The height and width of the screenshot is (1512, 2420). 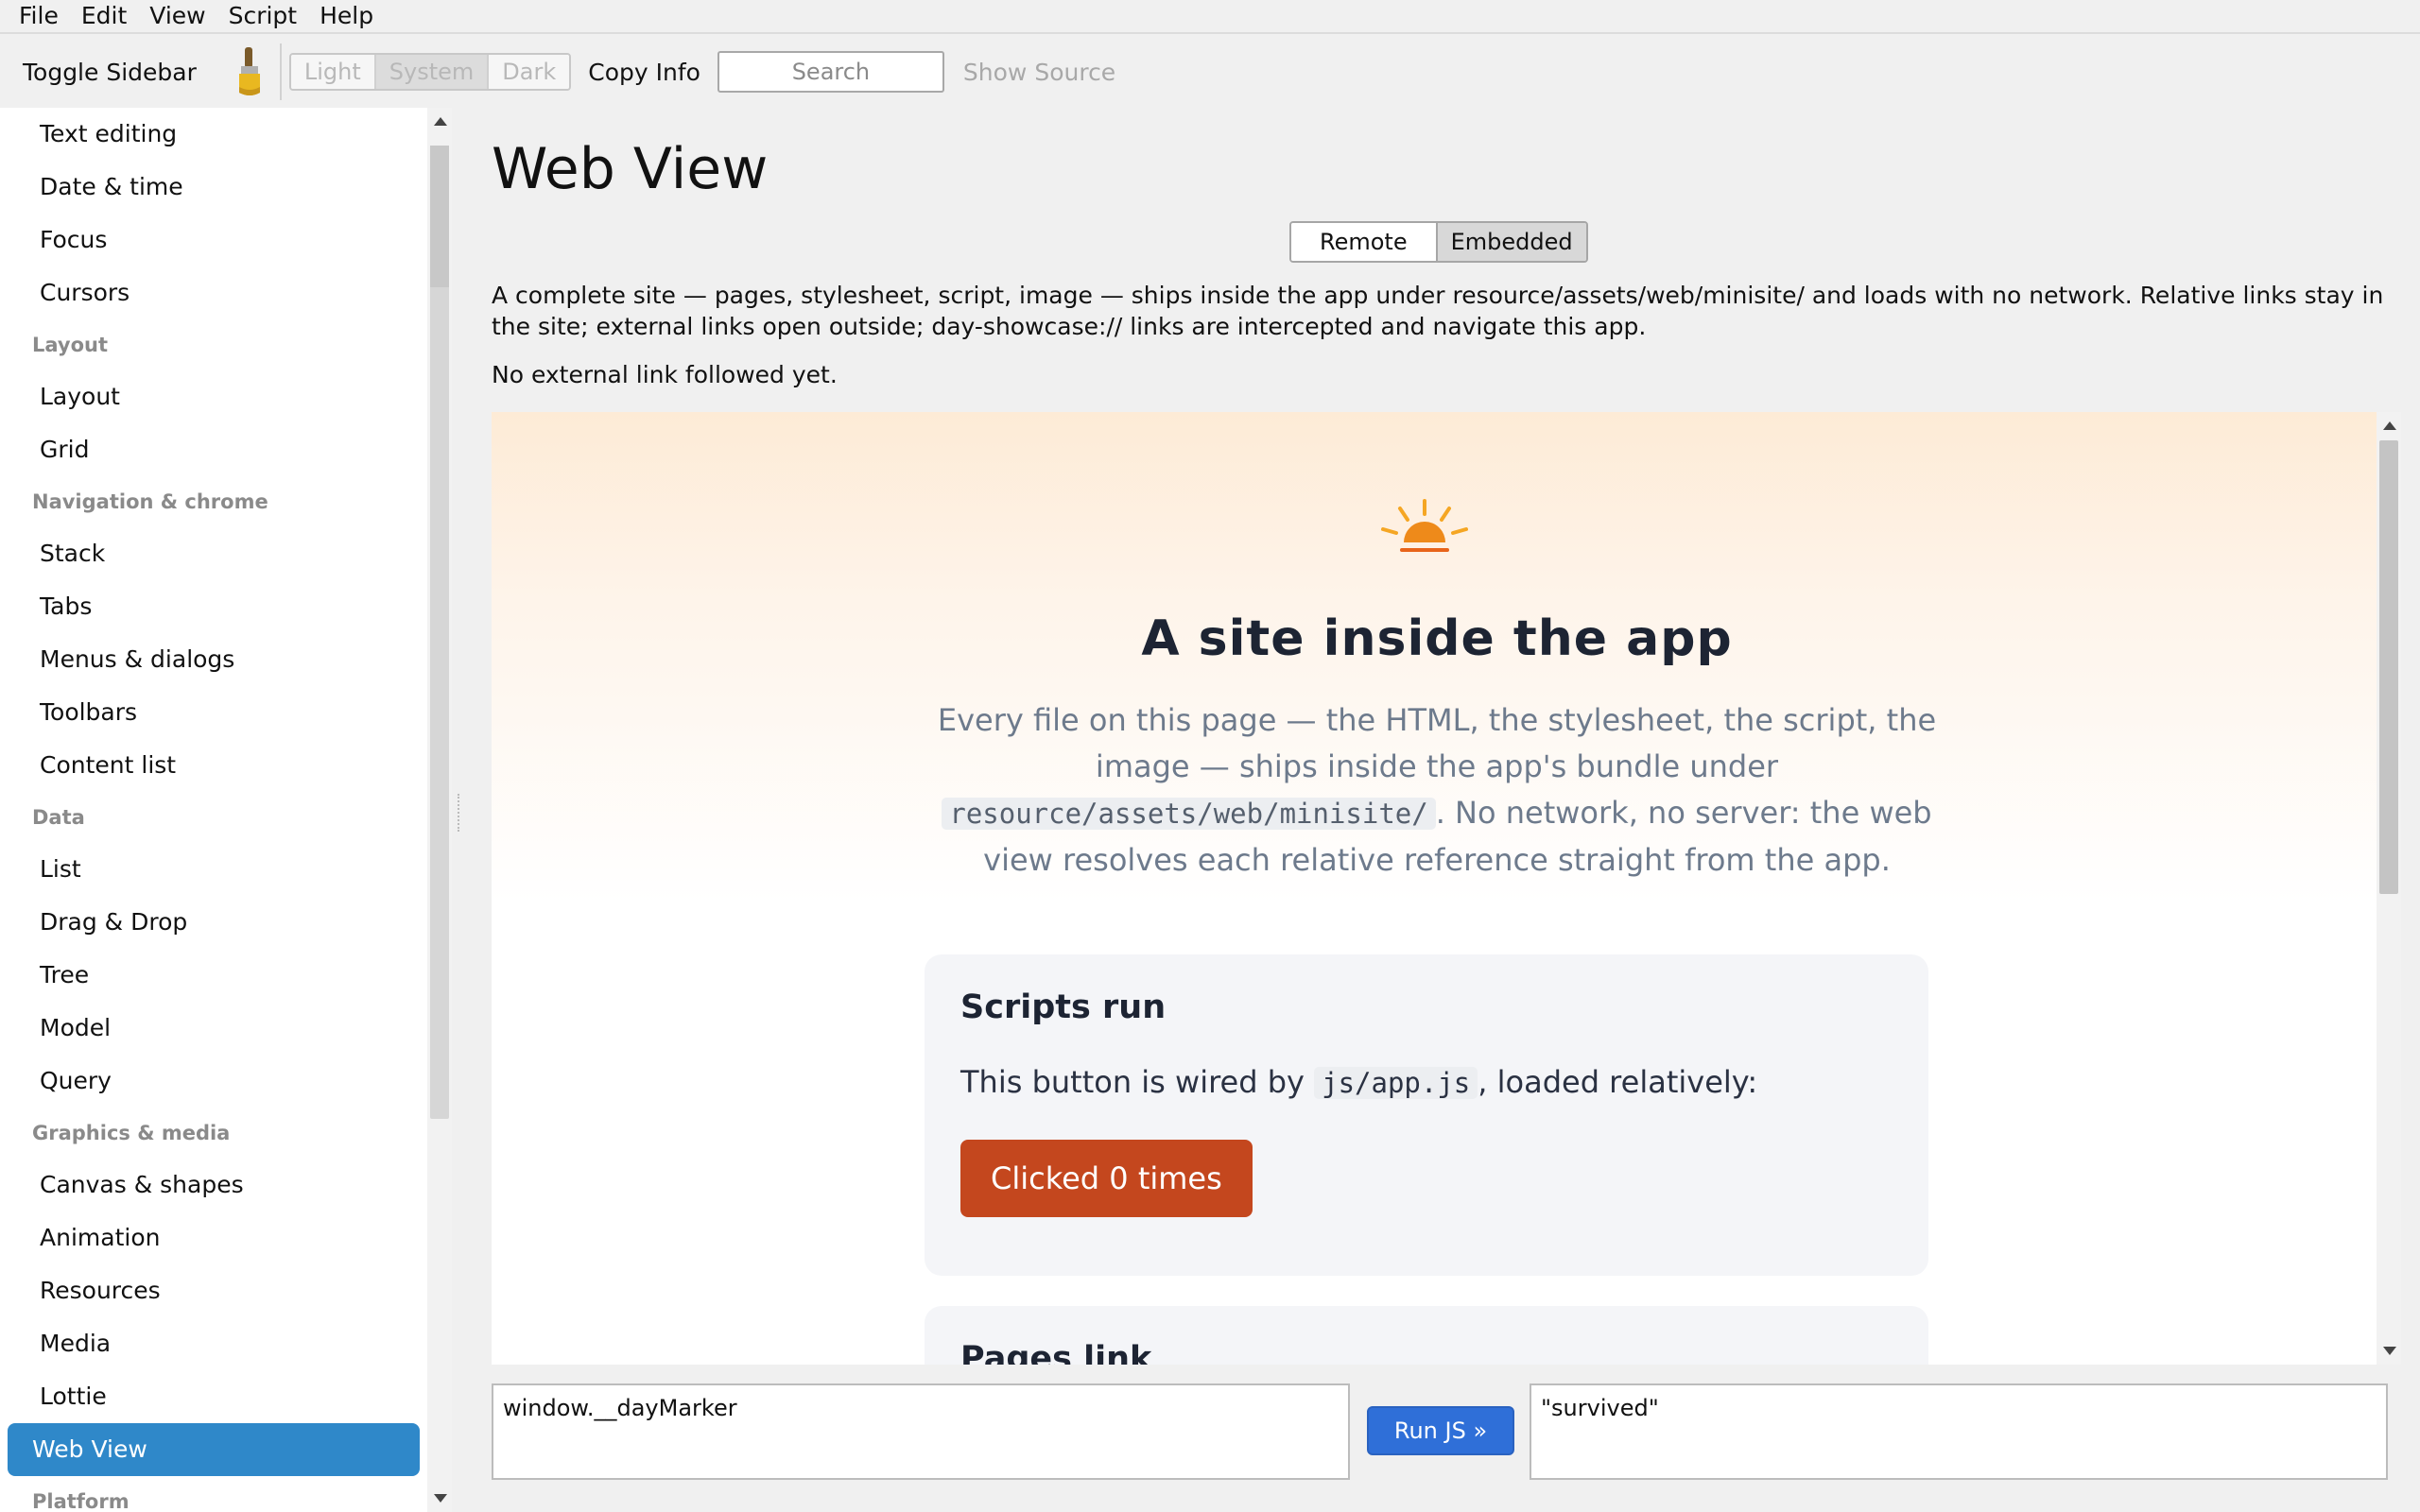 I want to click on webview-scroll-down-icon, so click(x=2389, y=1351).